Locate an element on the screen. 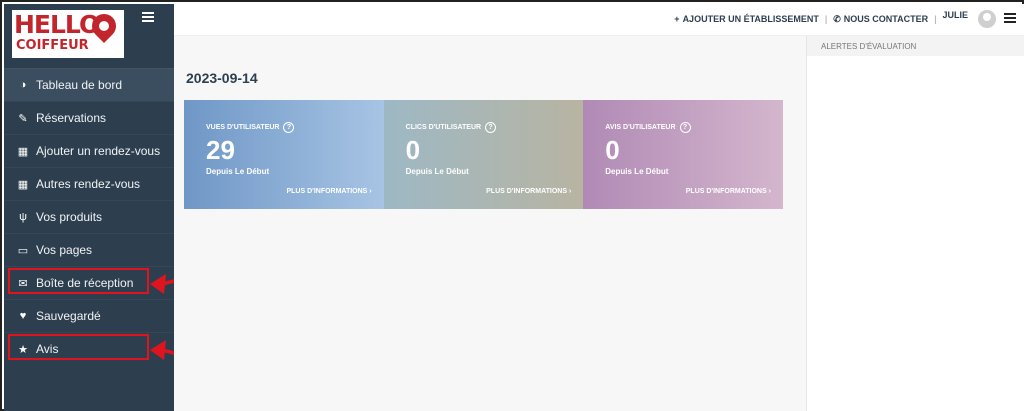 Image resolution: width=1024 pixels, height=411 pixels. add-establishment-link: AJOUTER UN ÉTABLISSEMENT is located at coordinates (751, 19).